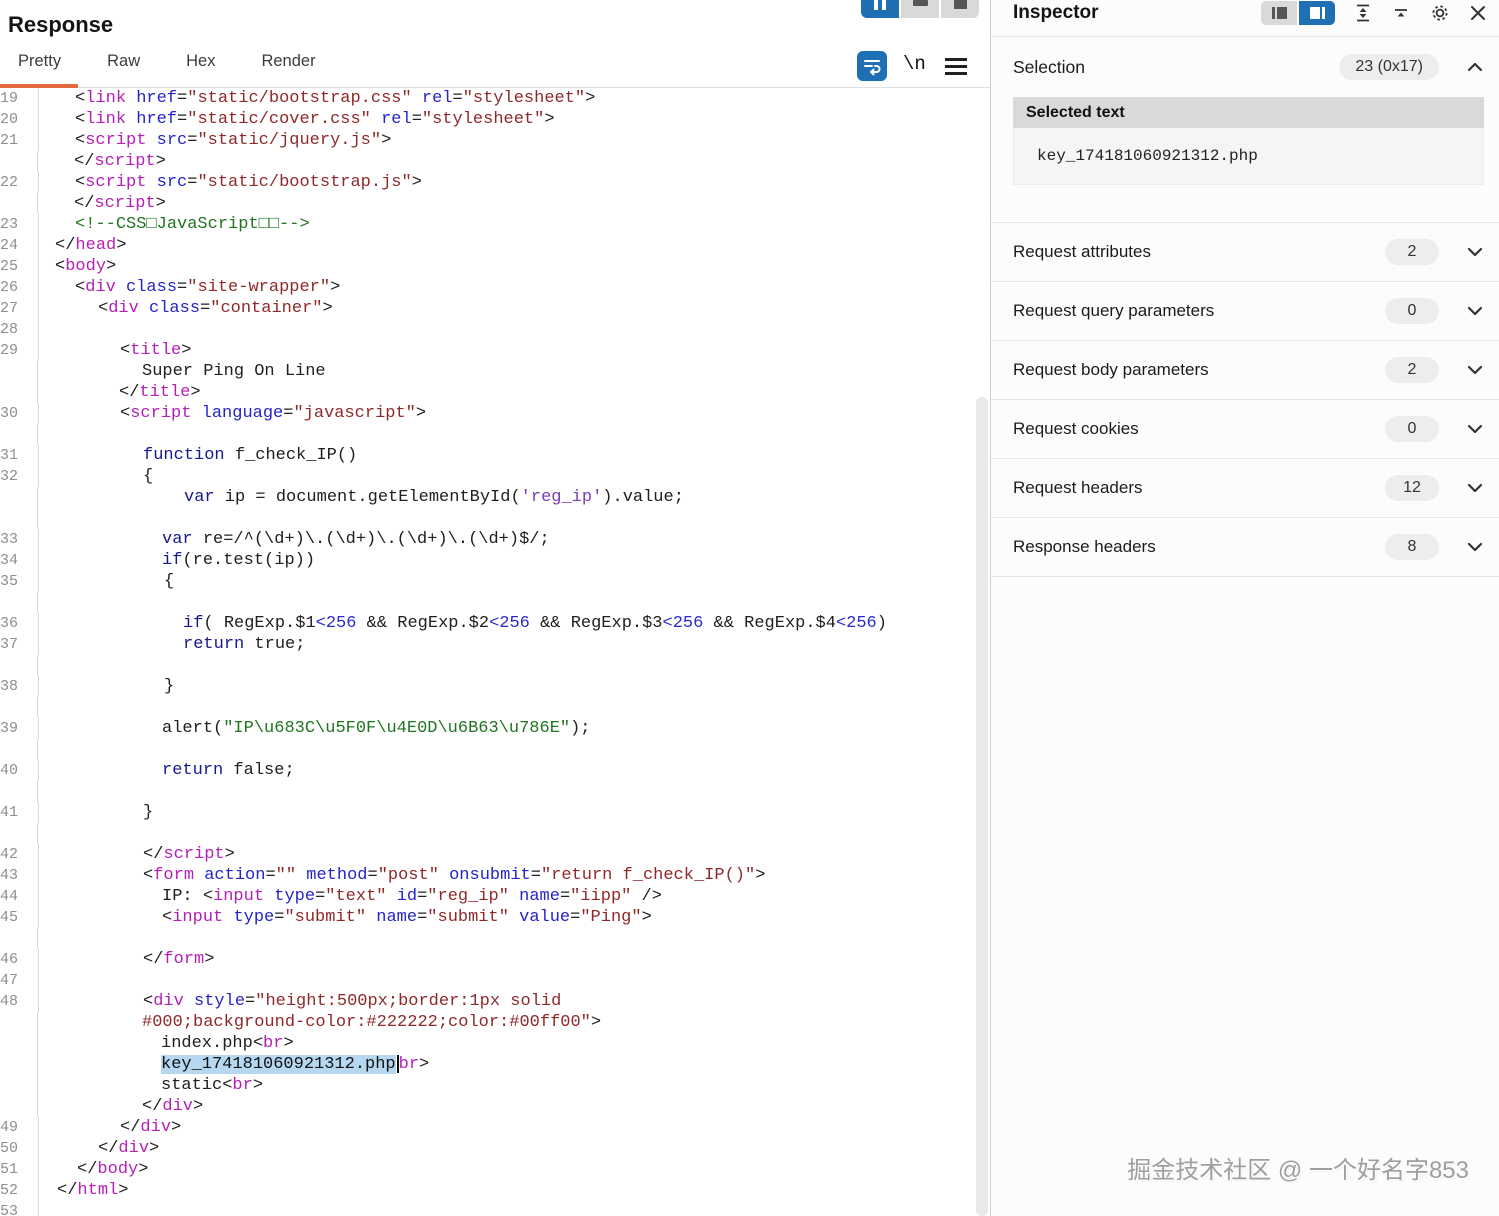  Describe the element at coordinates (166, 308) in the screenshot. I see `code-line: 27 <div class="container">` at that location.